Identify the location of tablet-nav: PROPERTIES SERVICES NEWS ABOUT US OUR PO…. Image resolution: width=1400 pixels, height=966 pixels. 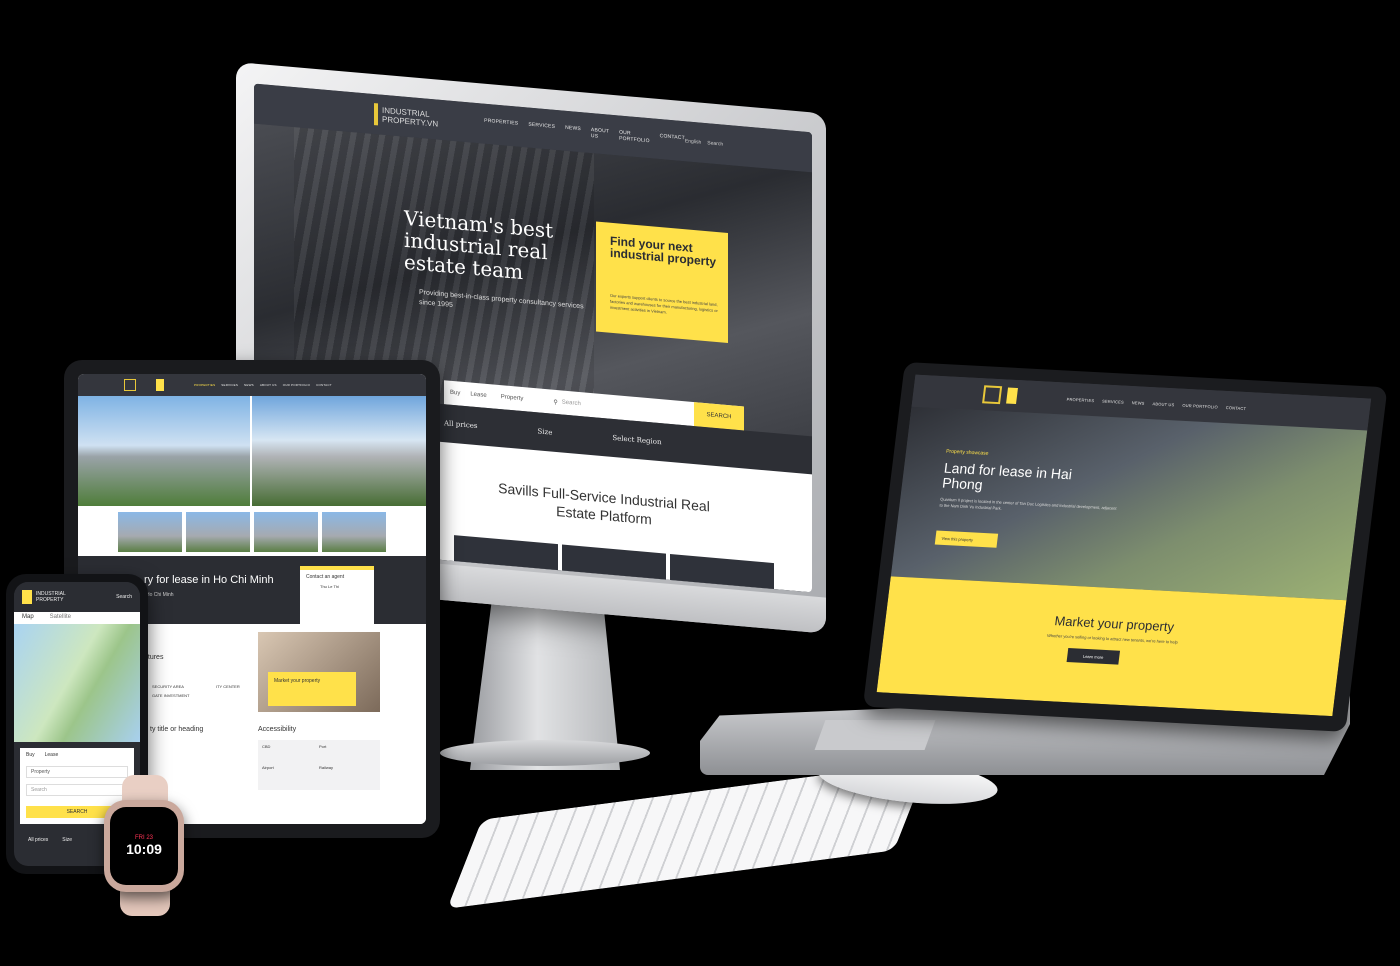
(263, 385).